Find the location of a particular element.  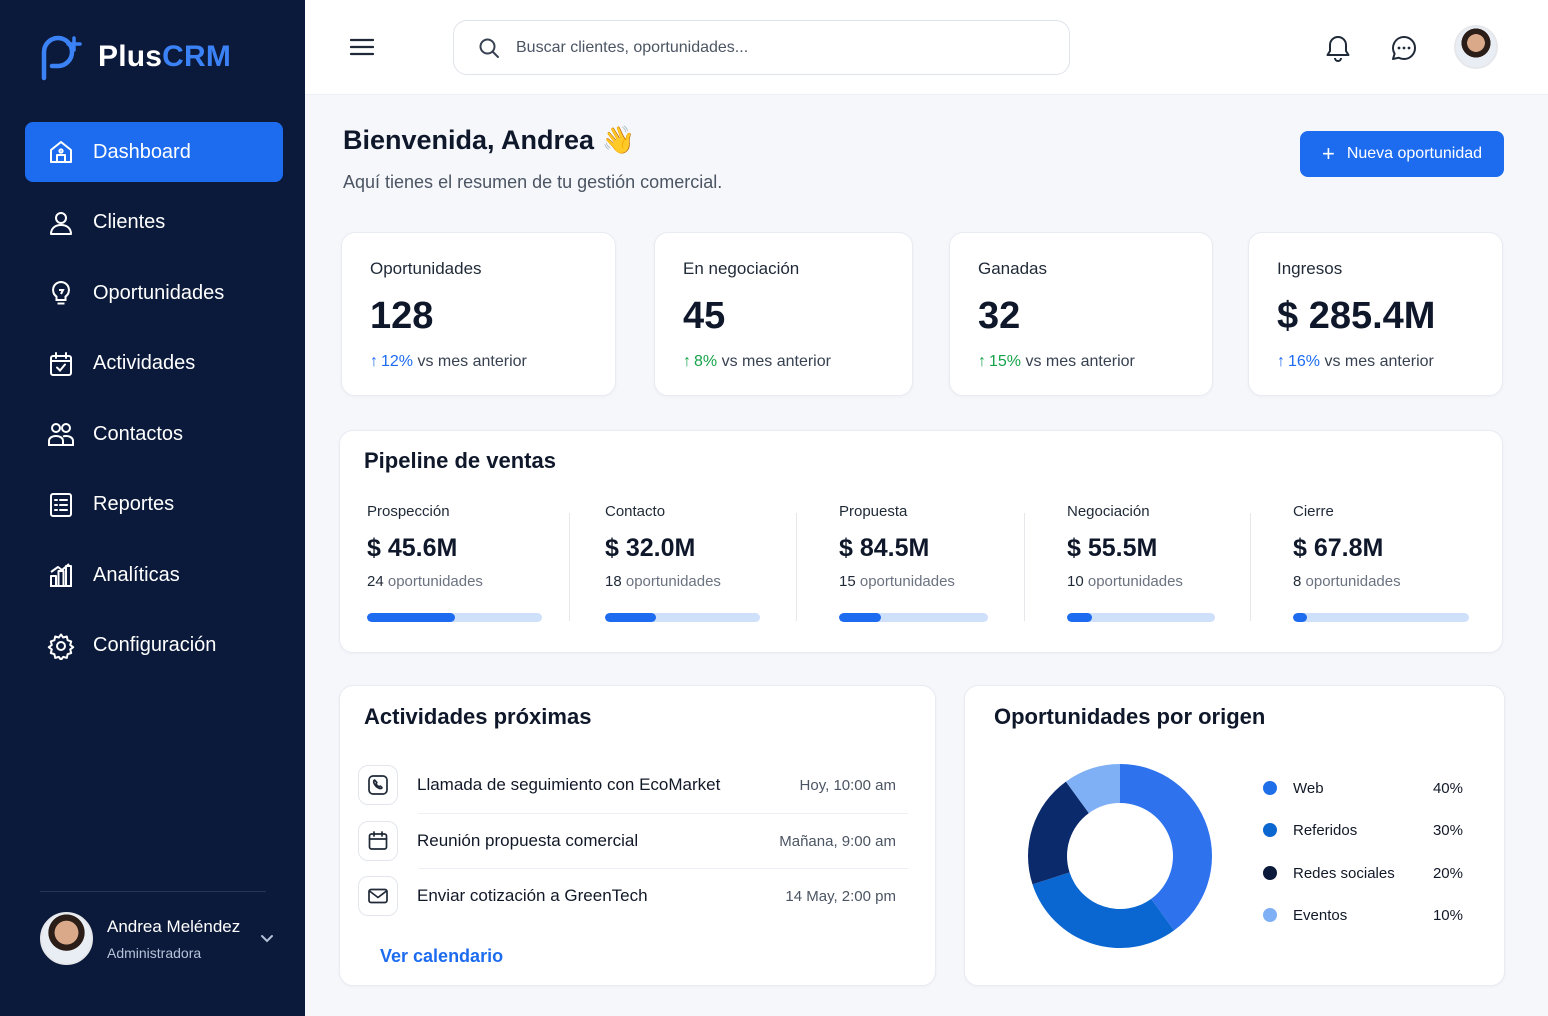

donut-slice-referidos is located at coordinates (1103, 910).